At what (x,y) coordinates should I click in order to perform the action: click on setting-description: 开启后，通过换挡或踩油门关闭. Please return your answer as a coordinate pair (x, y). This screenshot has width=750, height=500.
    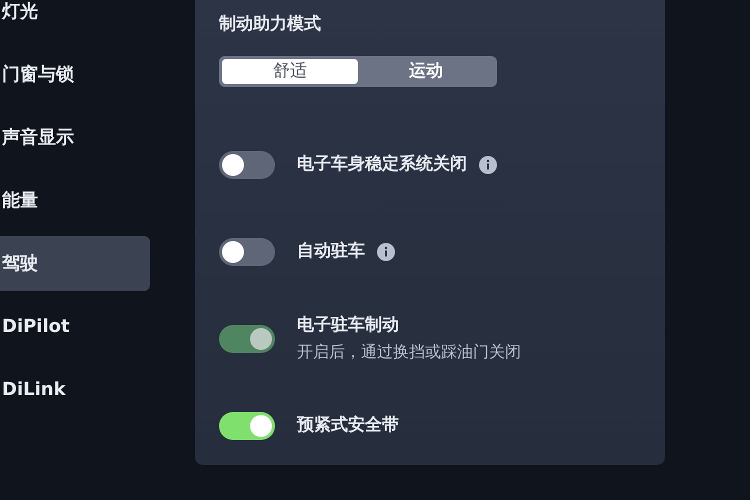
    Looking at the image, I should click on (409, 352).